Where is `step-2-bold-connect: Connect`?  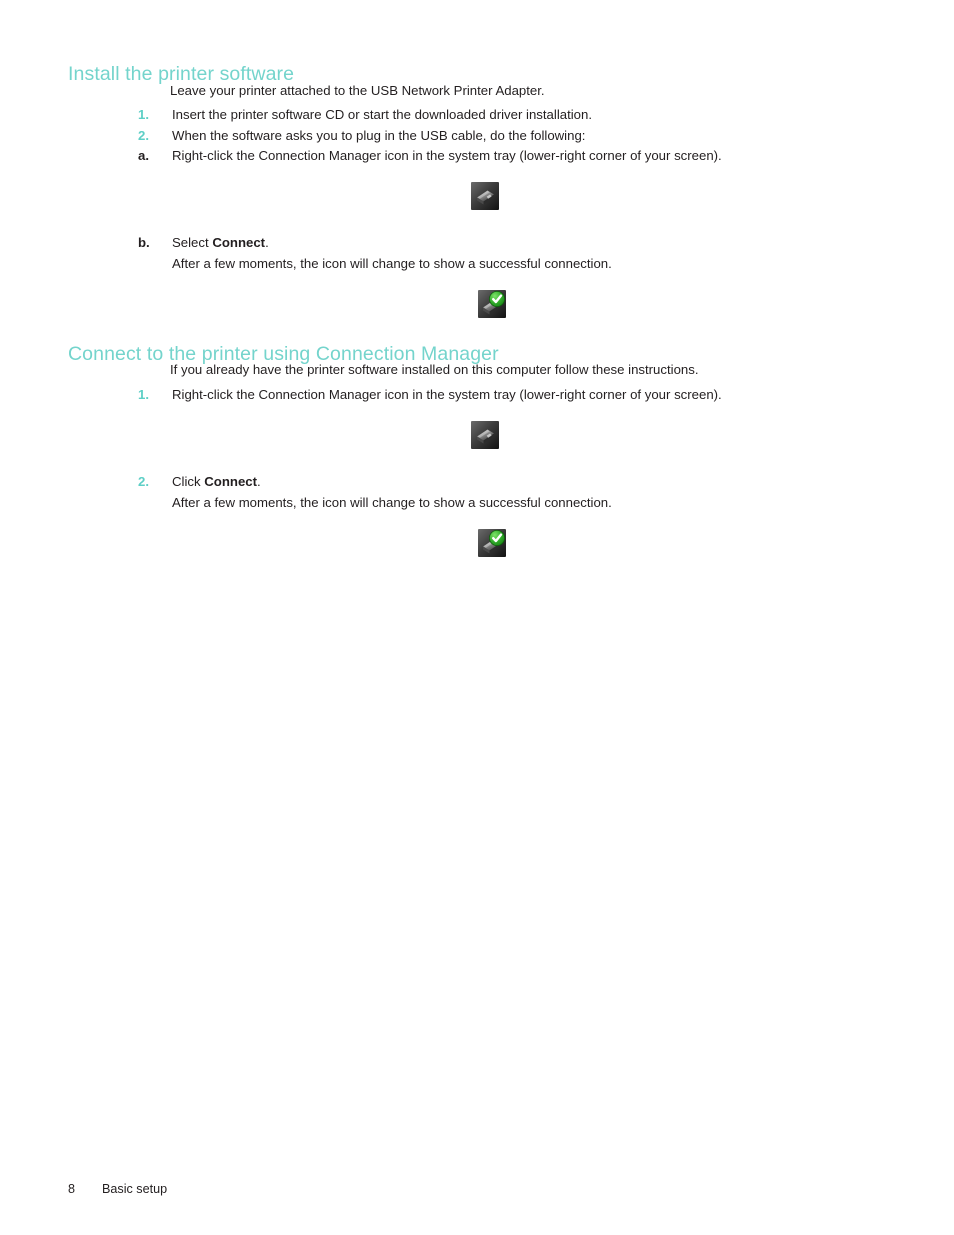 step-2-bold-connect: Connect is located at coordinates (230, 481).